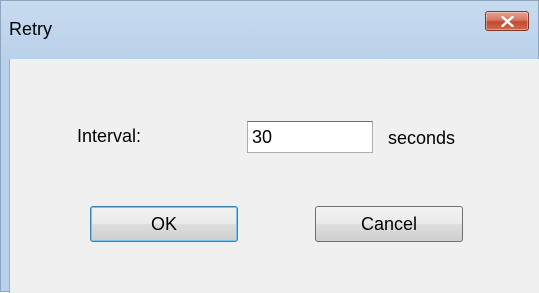 The image size is (539, 293). I want to click on close-button, so click(507, 21).